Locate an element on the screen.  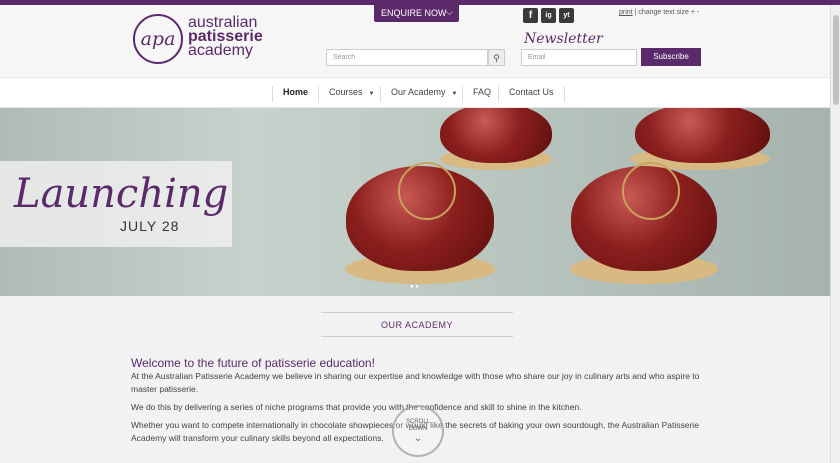
logo-line-3: academy is located at coordinates (220, 50).